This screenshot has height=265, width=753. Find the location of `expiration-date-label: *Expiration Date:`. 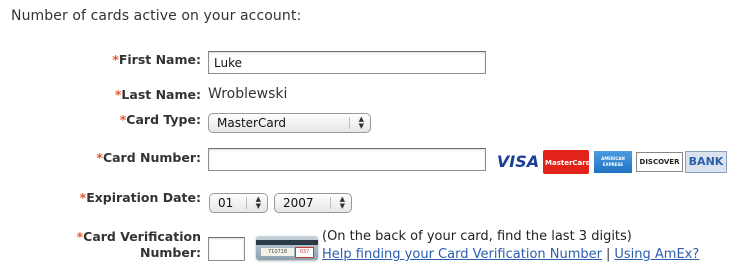

expiration-date-label: *Expiration Date: is located at coordinates (140, 197).